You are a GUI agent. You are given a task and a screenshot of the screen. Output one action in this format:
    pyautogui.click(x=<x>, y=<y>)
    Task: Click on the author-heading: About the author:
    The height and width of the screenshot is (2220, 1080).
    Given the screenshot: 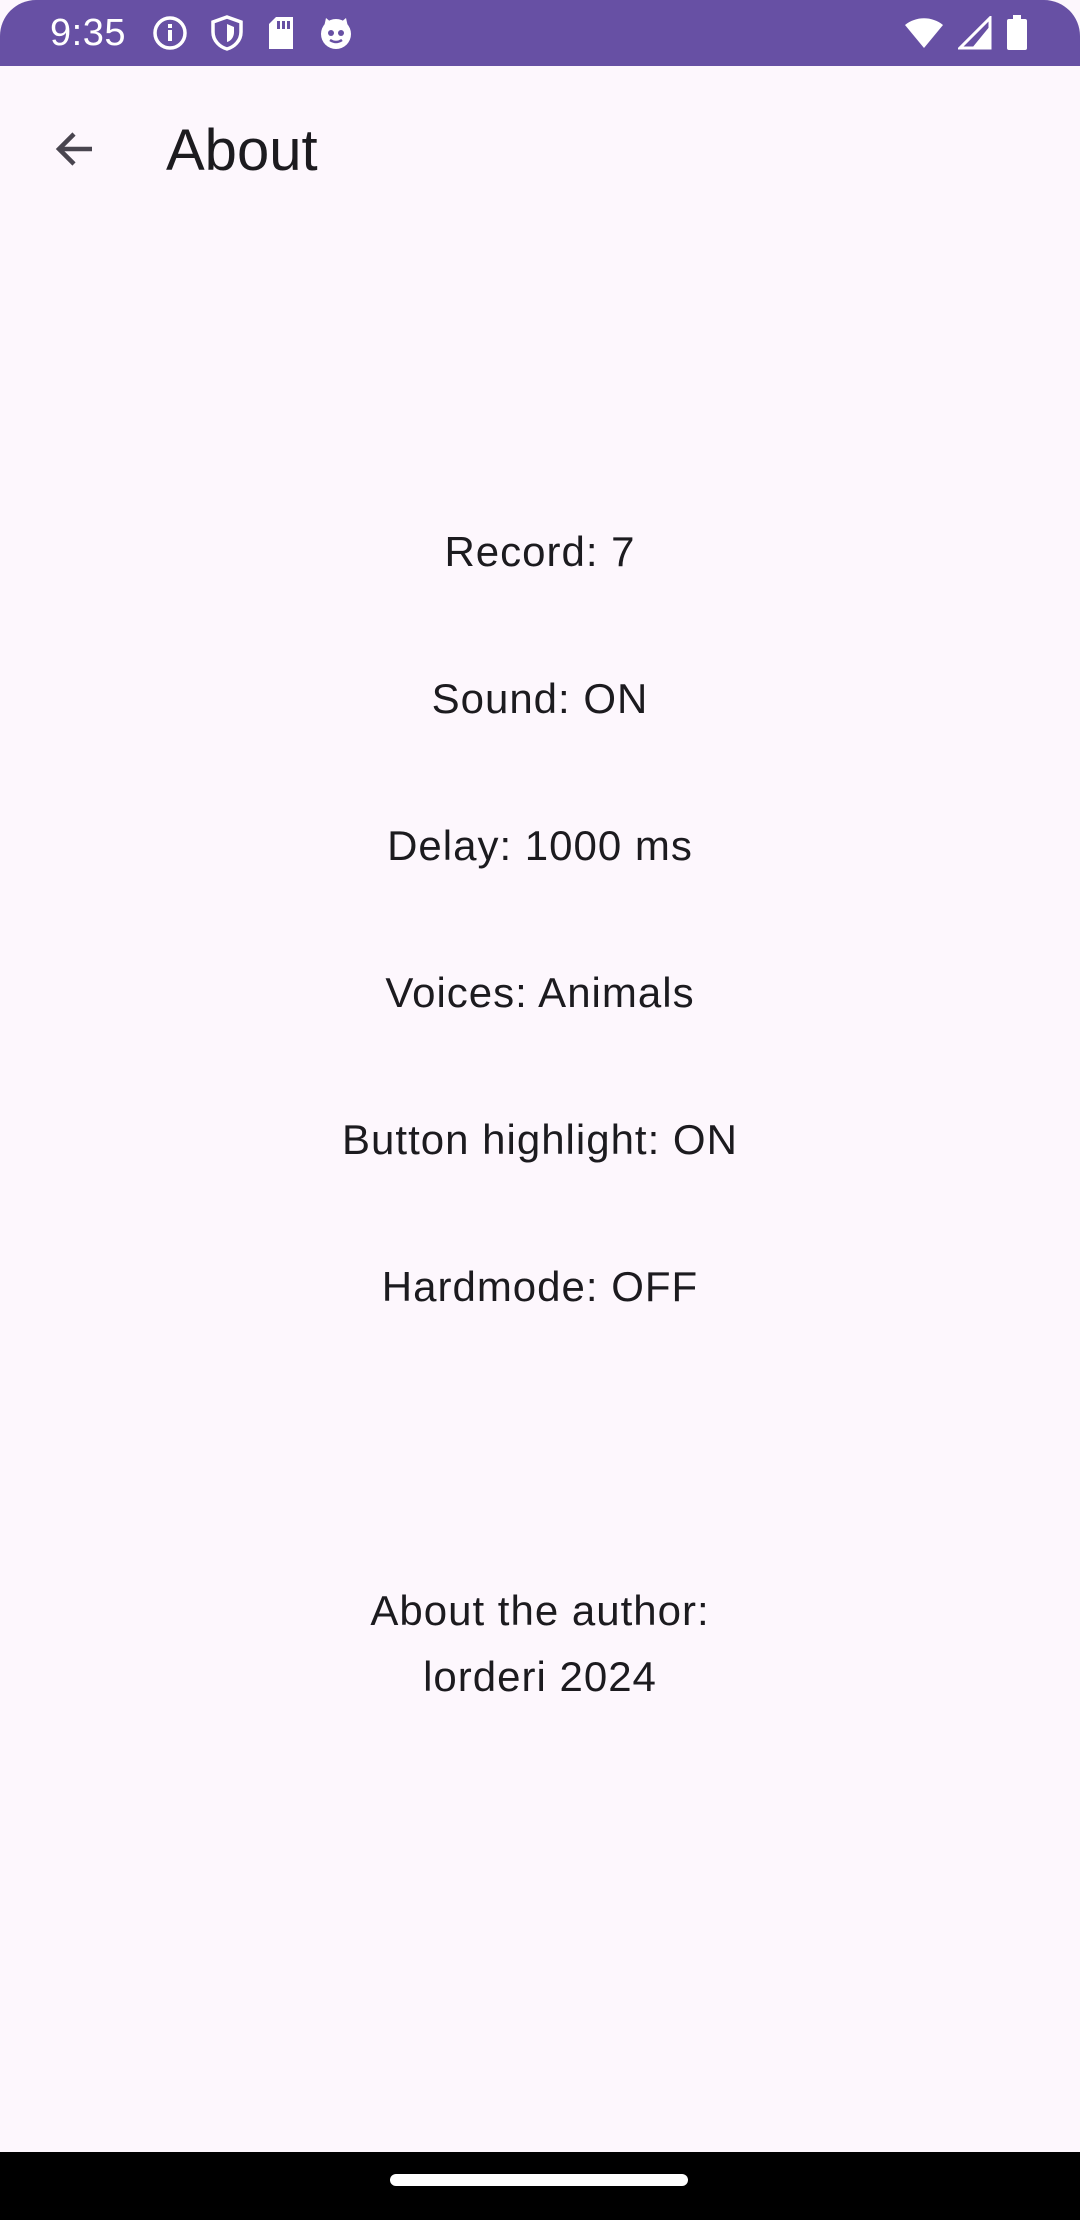 What is the action you would take?
    pyautogui.click(x=540, y=1610)
    